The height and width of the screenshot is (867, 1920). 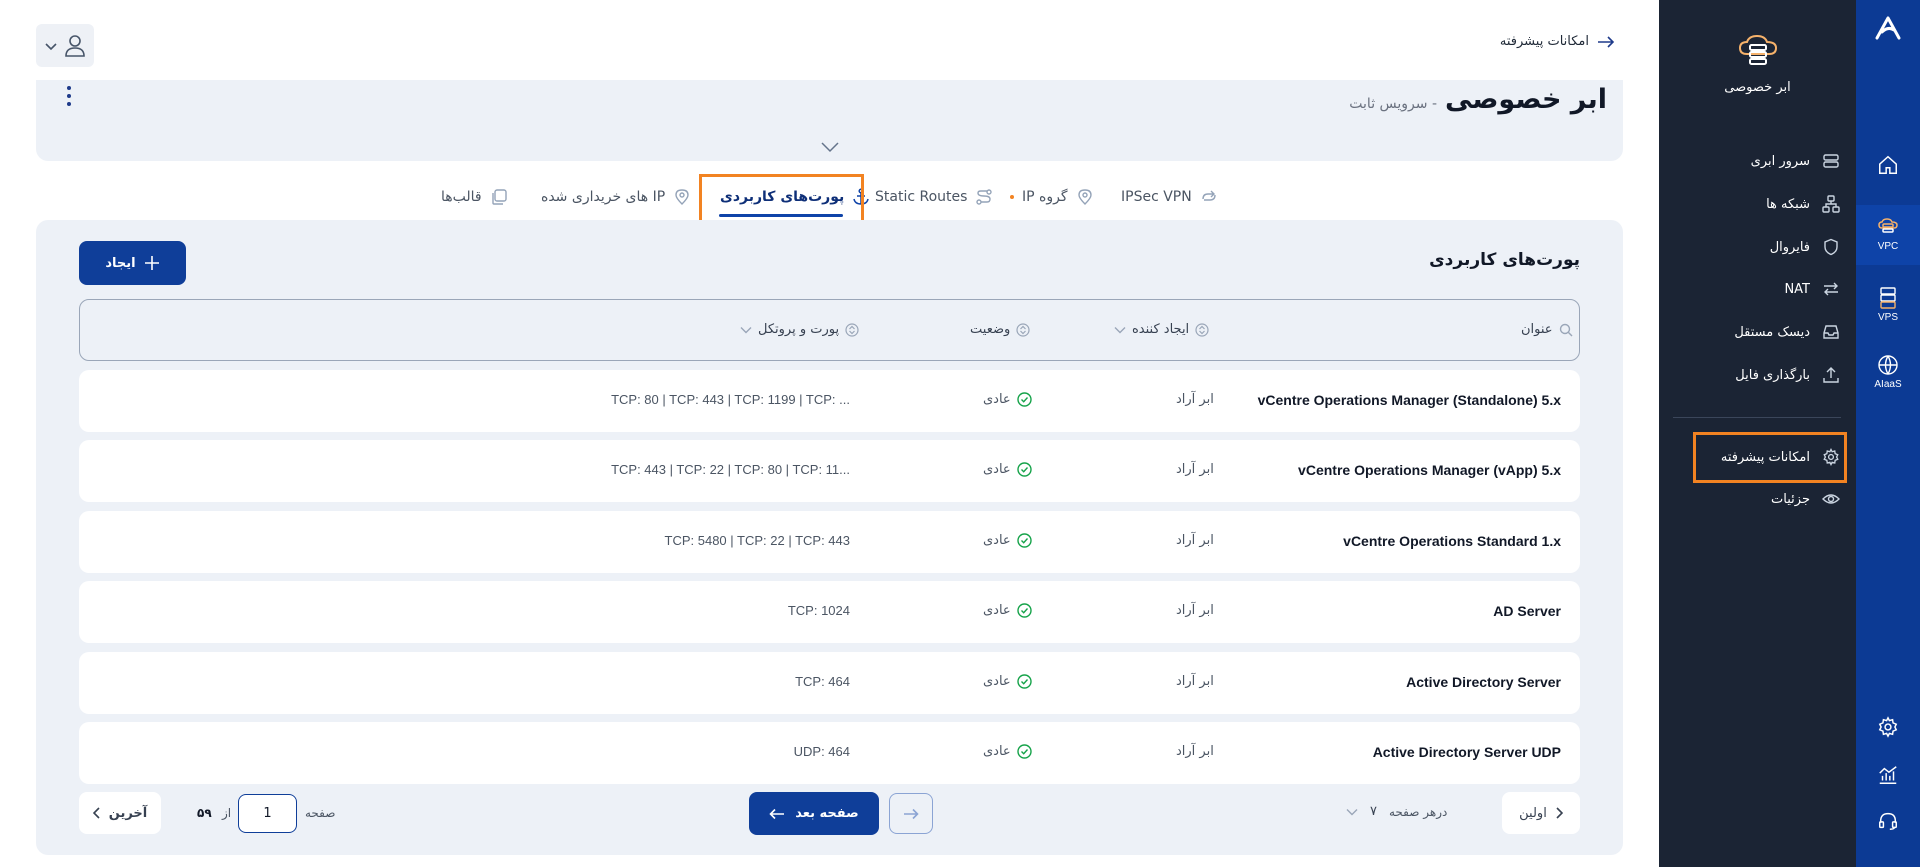 I want to click on last-page-button: آخرین, so click(x=120, y=813).